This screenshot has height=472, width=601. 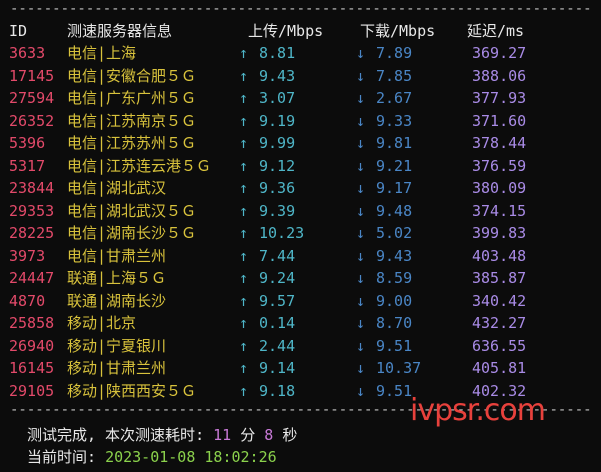 What do you see at coordinates (394, 143) in the screenshot?
I see `row-download-value: 9.81` at bounding box center [394, 143].